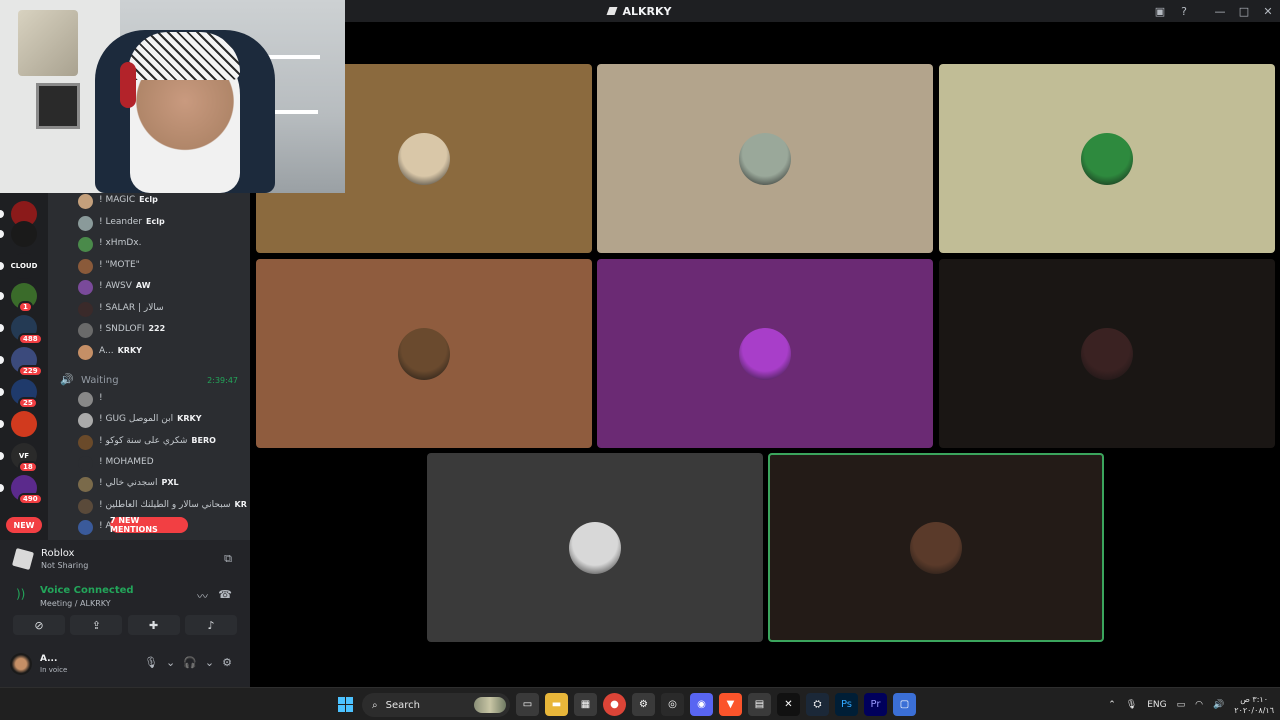 The width and height of the screenshot is (1280, 720). Describe the element at coordinates (701, 704) in the screenshot. I see `discord-icon: ◉` at that location.